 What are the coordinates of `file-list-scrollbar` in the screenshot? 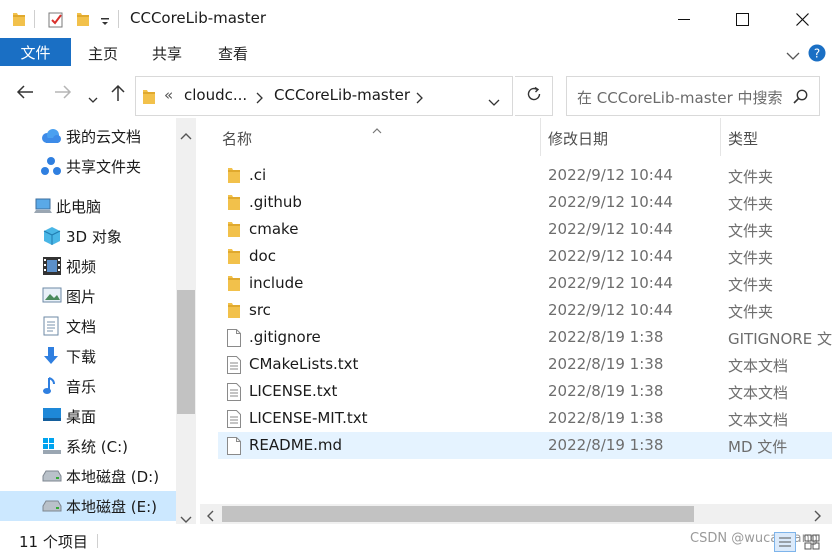 It's located at (516, 514).